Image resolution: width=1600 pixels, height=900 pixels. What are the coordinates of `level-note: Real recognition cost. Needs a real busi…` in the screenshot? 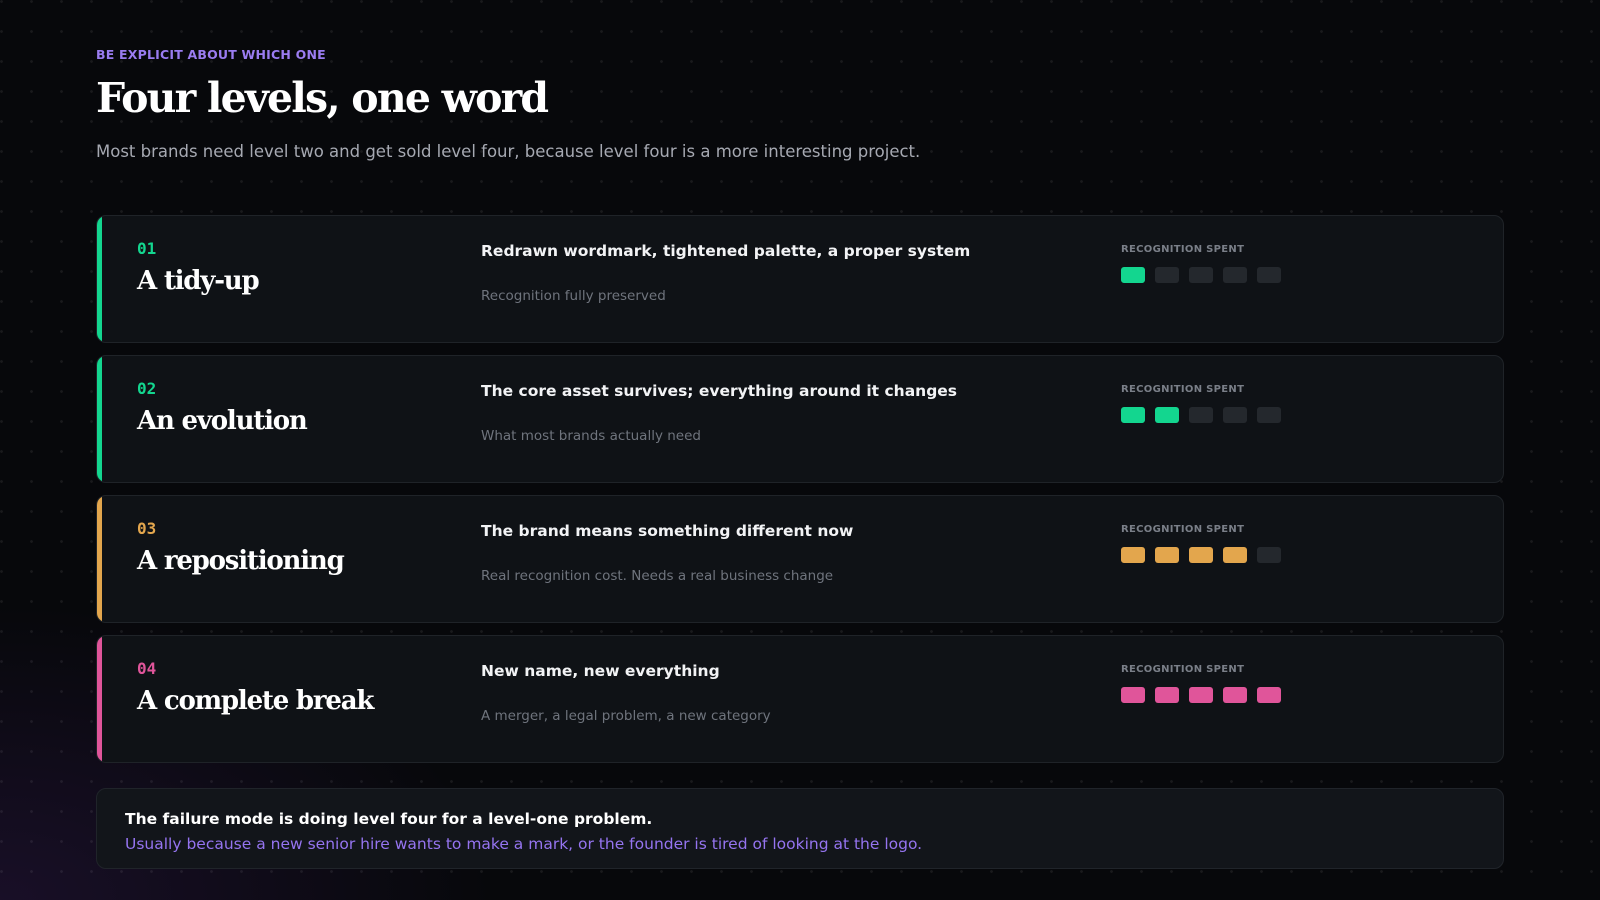 It's located at (657, 576).